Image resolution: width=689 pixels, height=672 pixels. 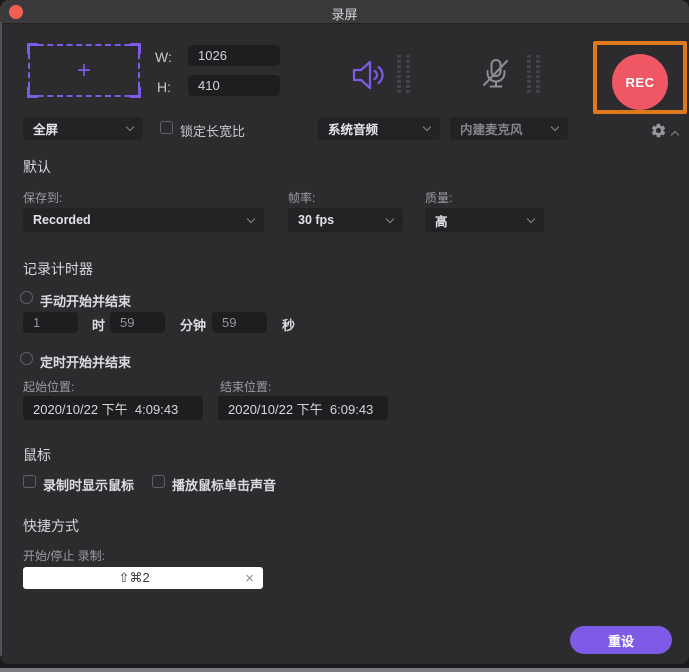 What do you see at coordinates (37, 322) in the screenshot?
I see `hours-value: 1` at bounding box center [37, 322].